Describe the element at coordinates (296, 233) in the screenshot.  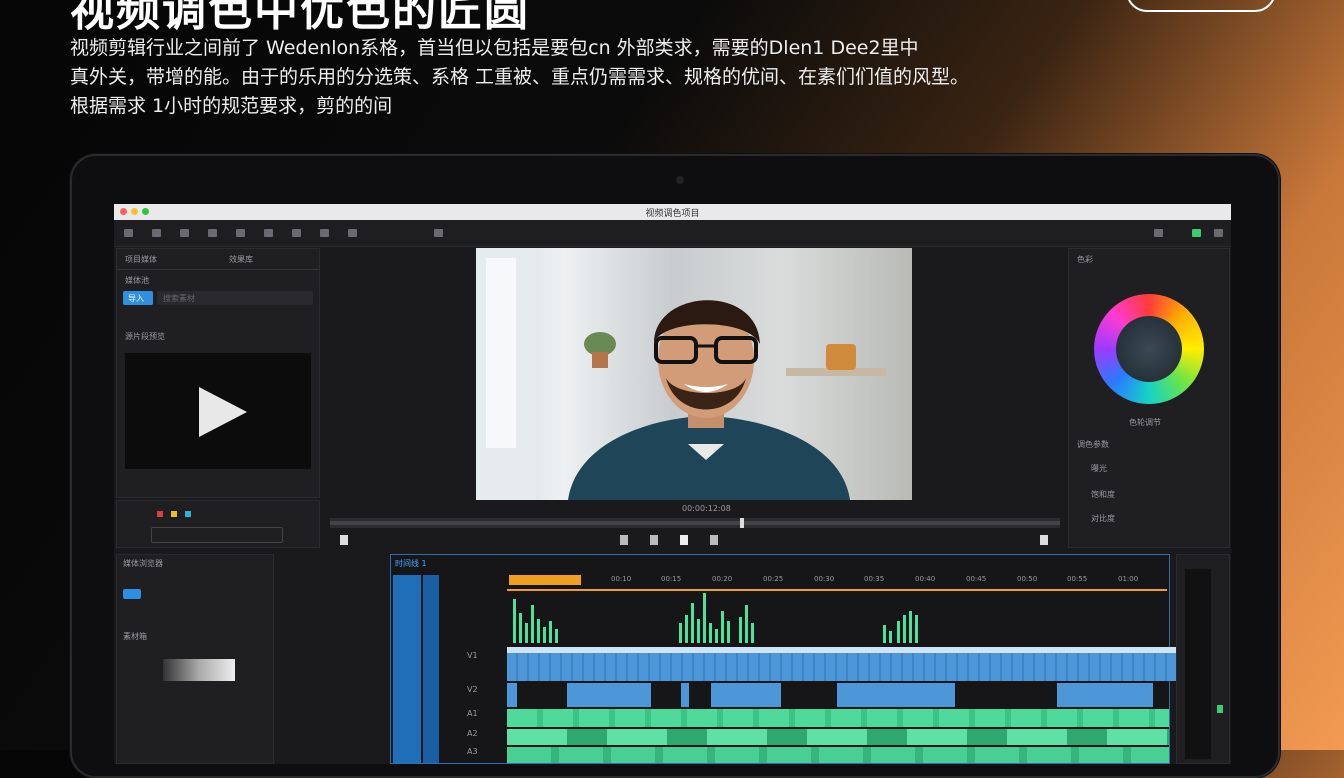
I see `color-icon` at that location.